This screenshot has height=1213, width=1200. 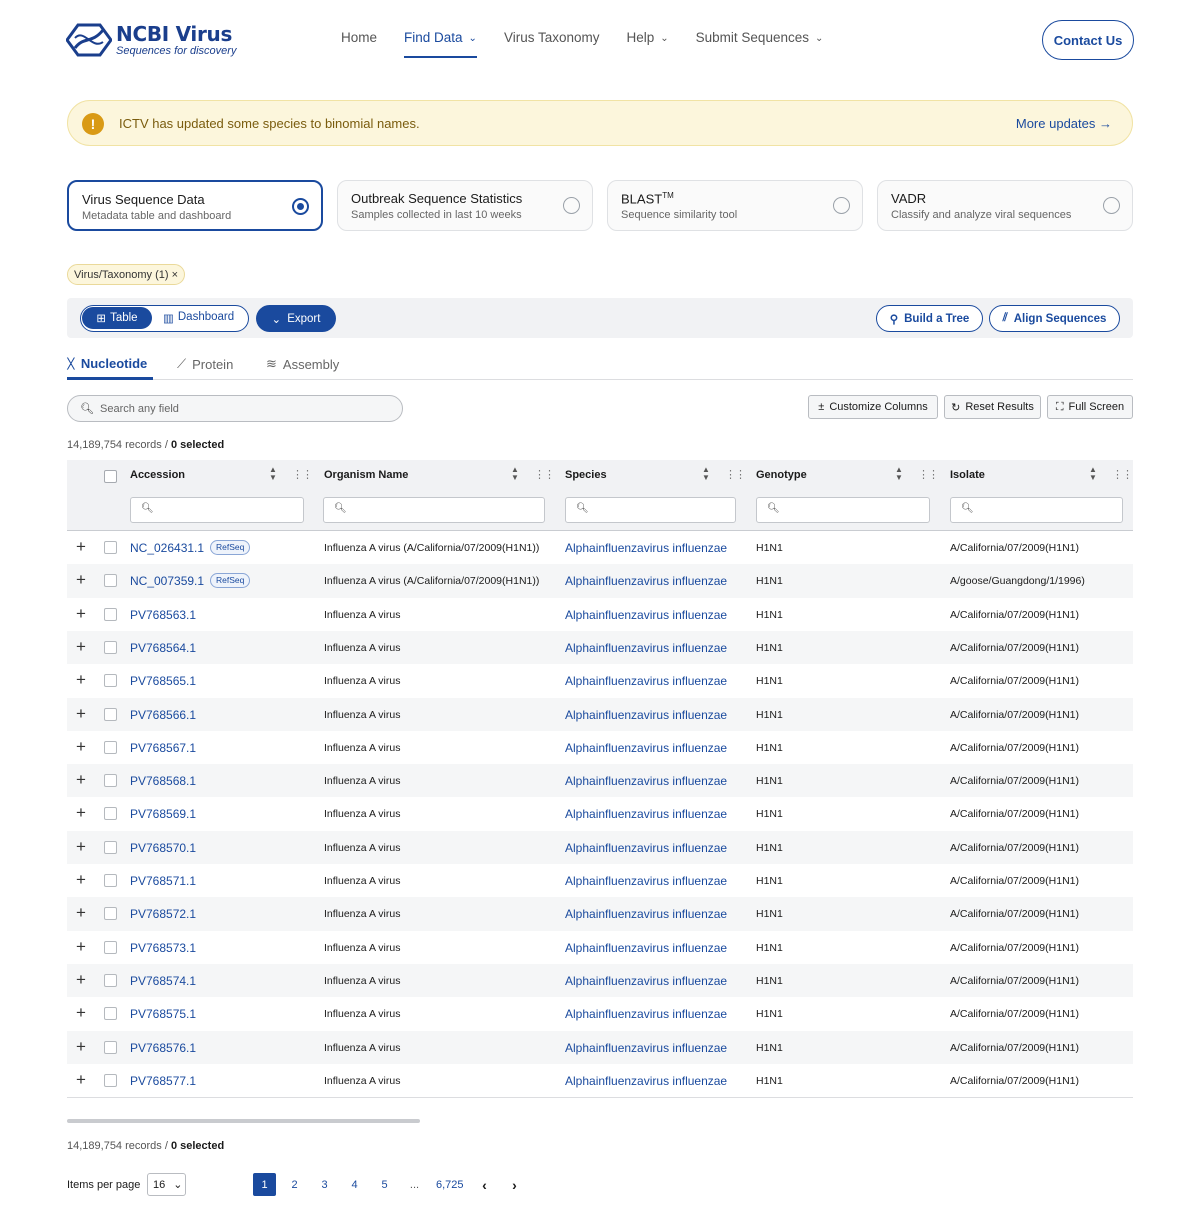 What do you see at coordinates (163, 648) in the screenshot?
I see `accession-link: PV768564.1` at bounding box center [163, 648].